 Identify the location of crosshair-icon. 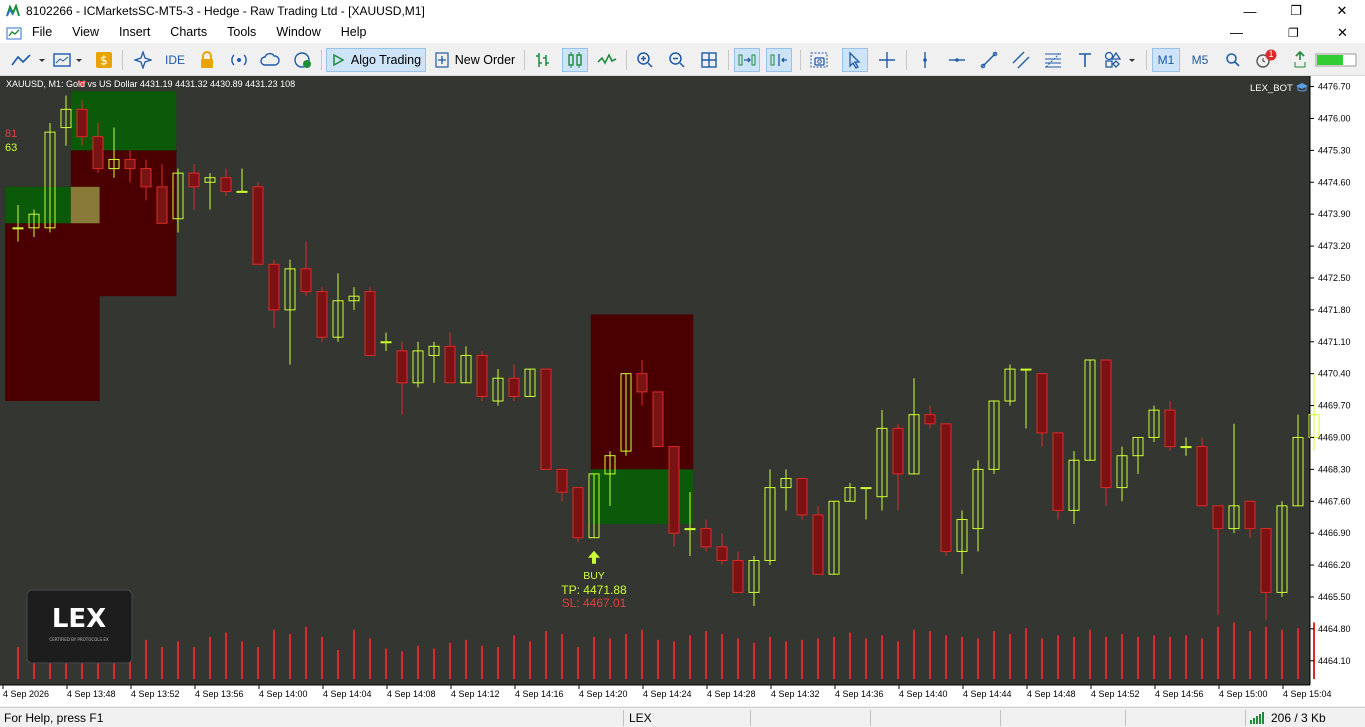
(887, 60).